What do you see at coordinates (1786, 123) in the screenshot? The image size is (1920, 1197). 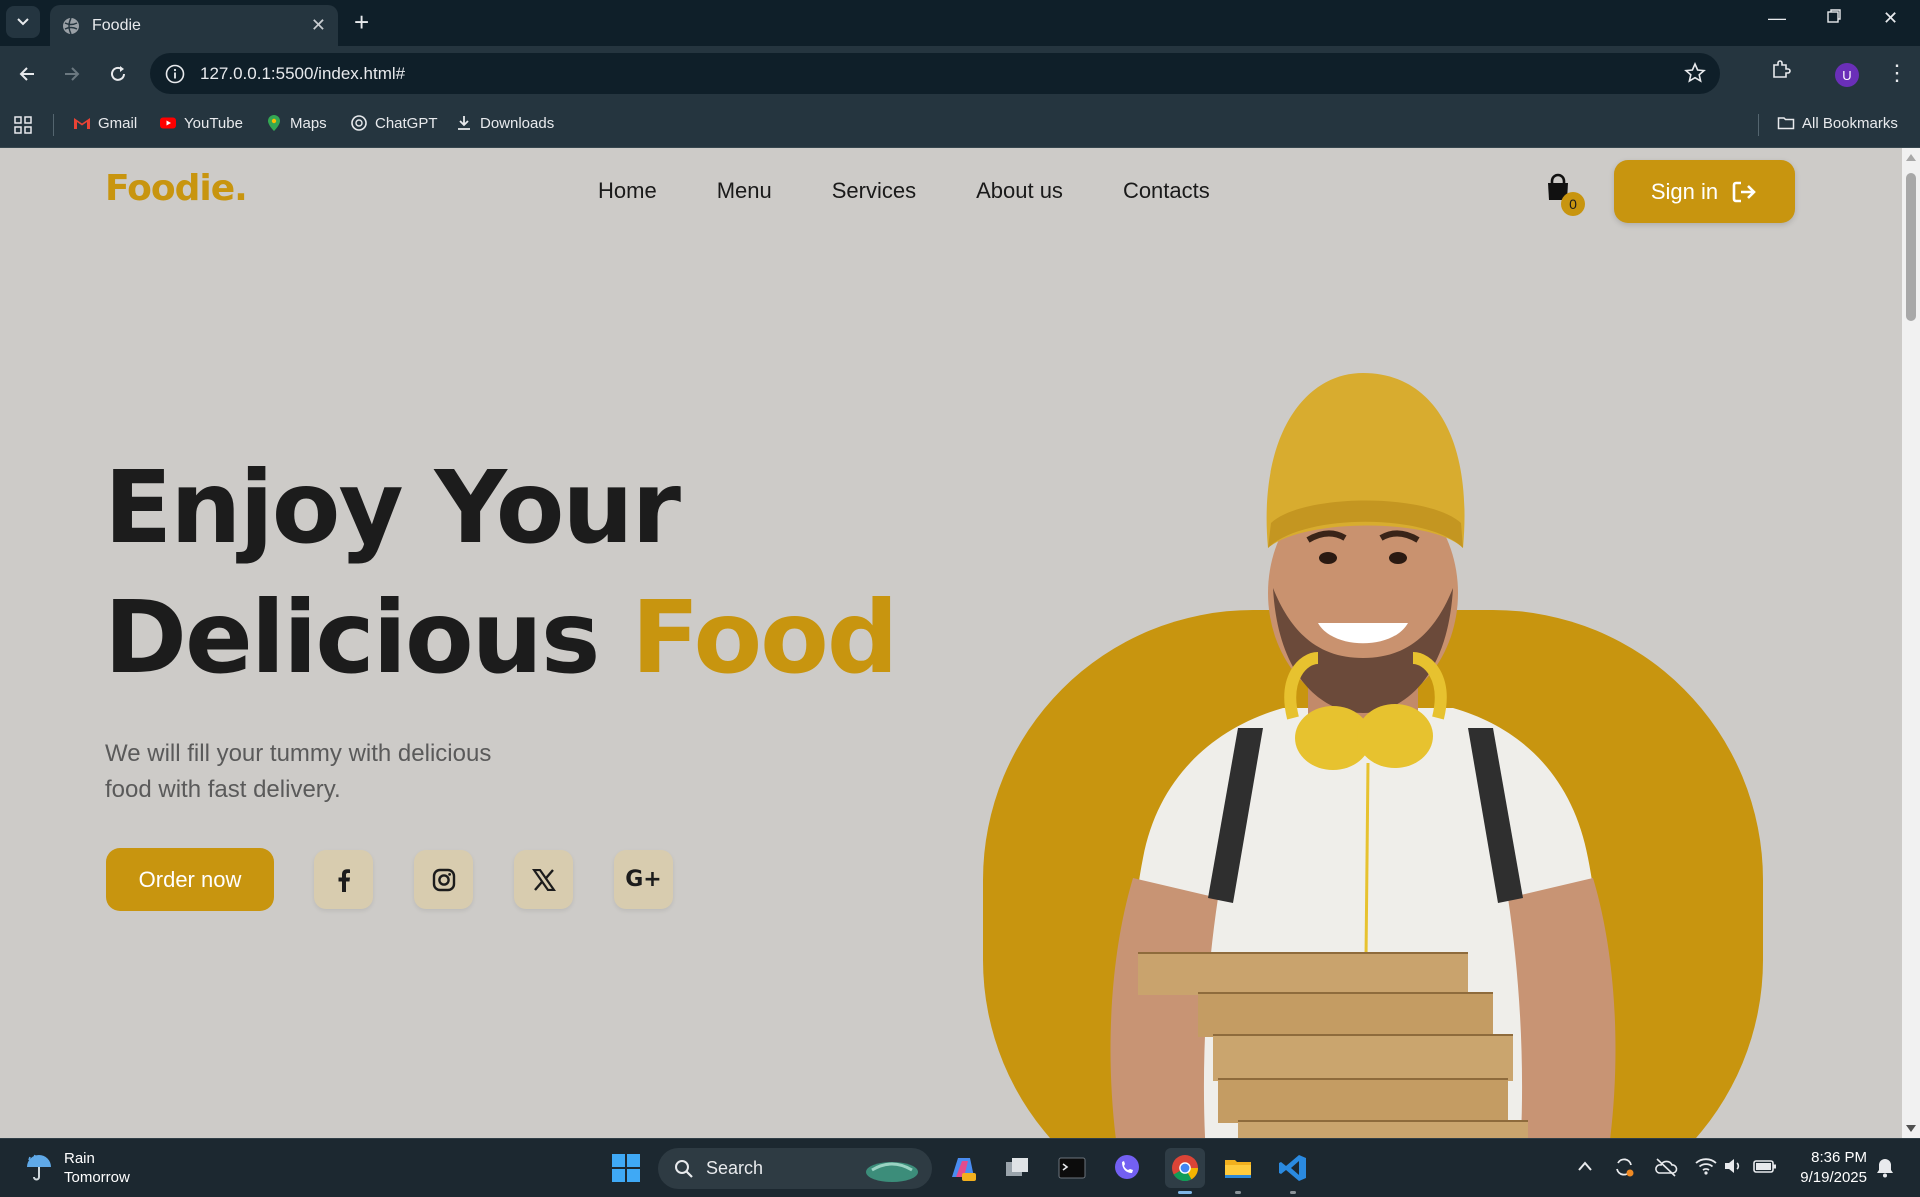 I see `folder-icon` at bounding box center [1786, 123].